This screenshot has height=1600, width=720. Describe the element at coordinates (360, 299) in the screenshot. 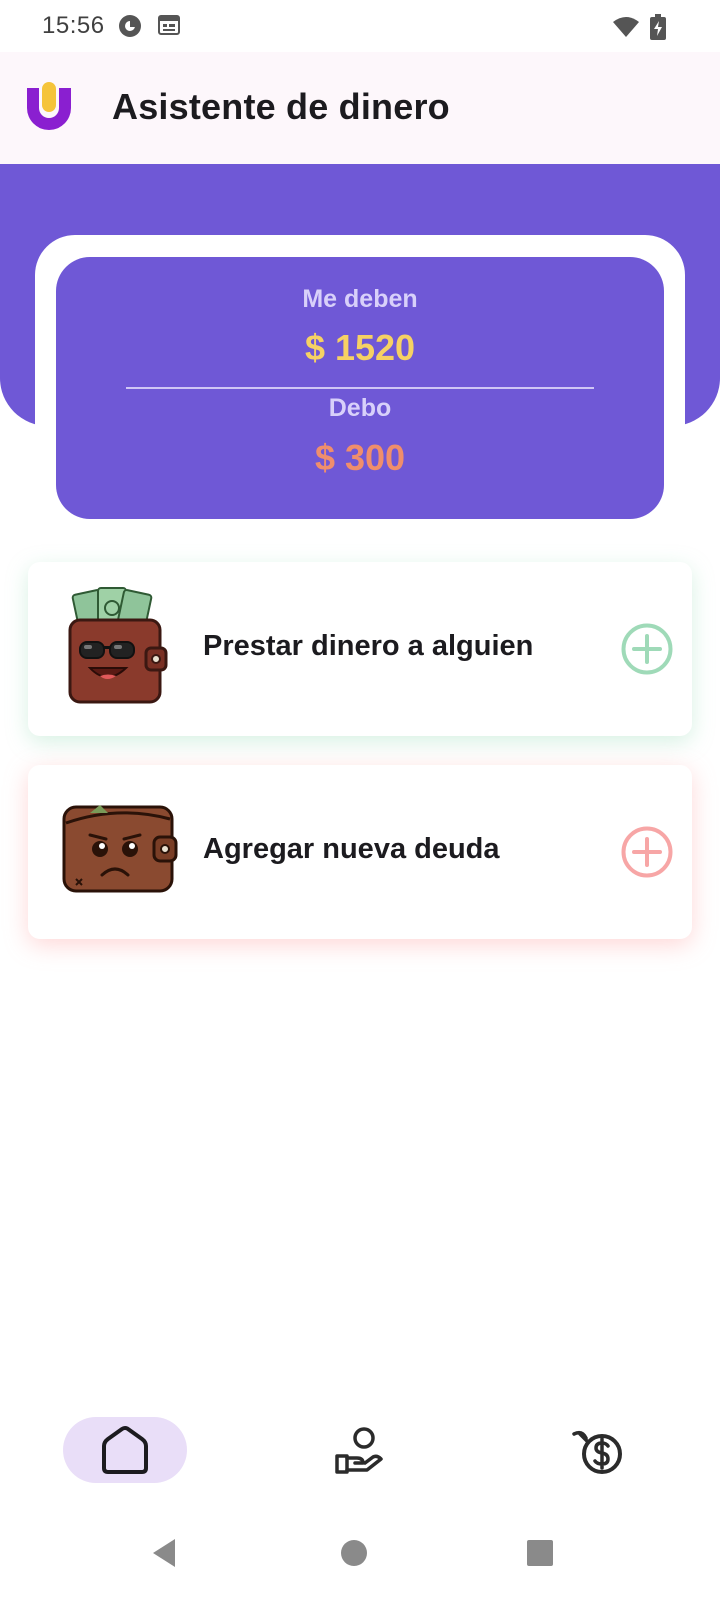

I see `owed-to-me-label: Me deben` at that location.